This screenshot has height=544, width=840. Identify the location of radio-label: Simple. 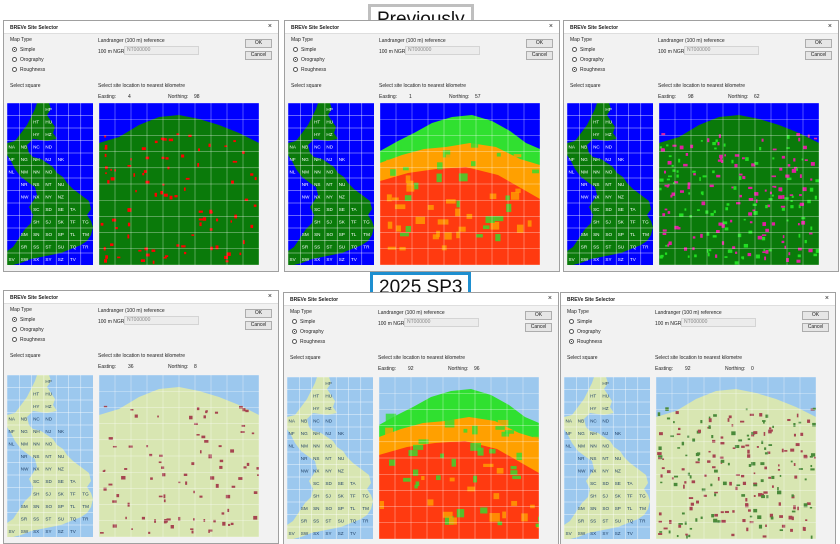
(585, 322).